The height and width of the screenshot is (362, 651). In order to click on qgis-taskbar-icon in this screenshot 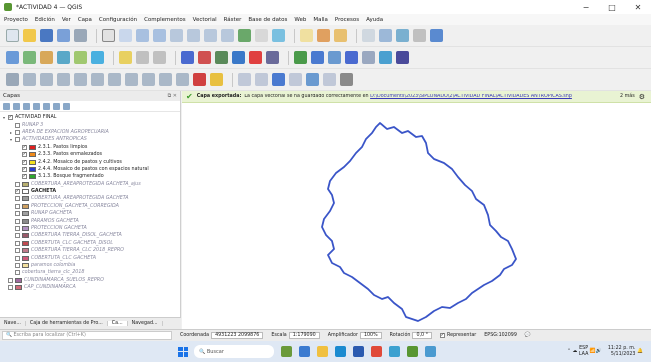, I will do `click(412, 351)`.